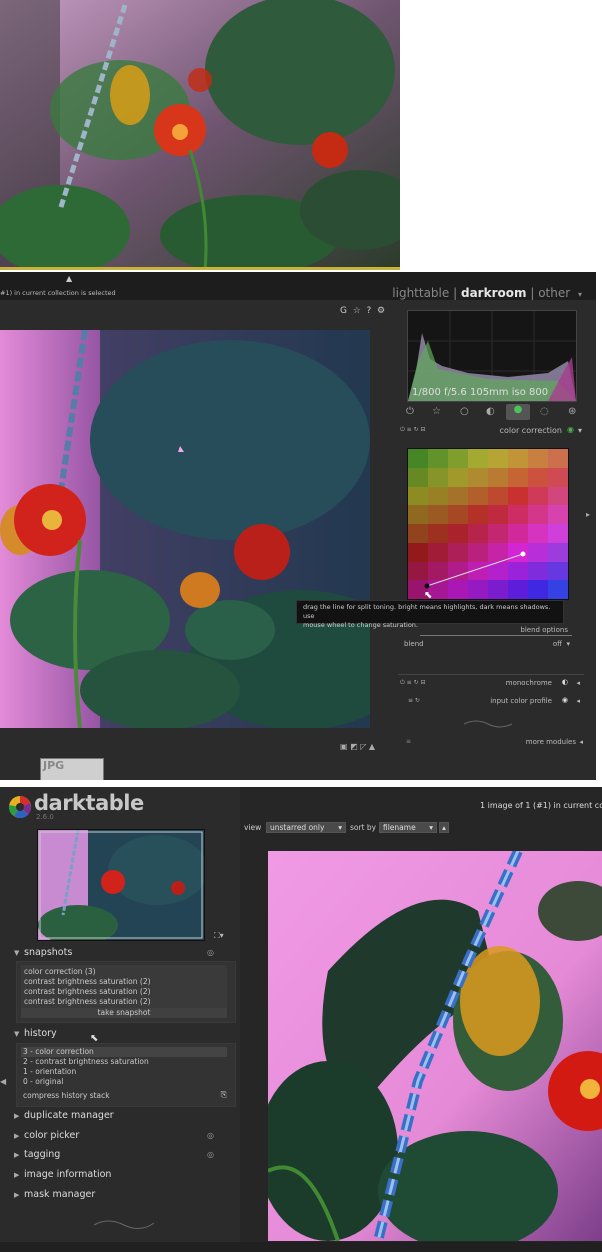 The width and height of the screenshot is (602, 1252). I want to click on view-other: other, so click(554, 293).